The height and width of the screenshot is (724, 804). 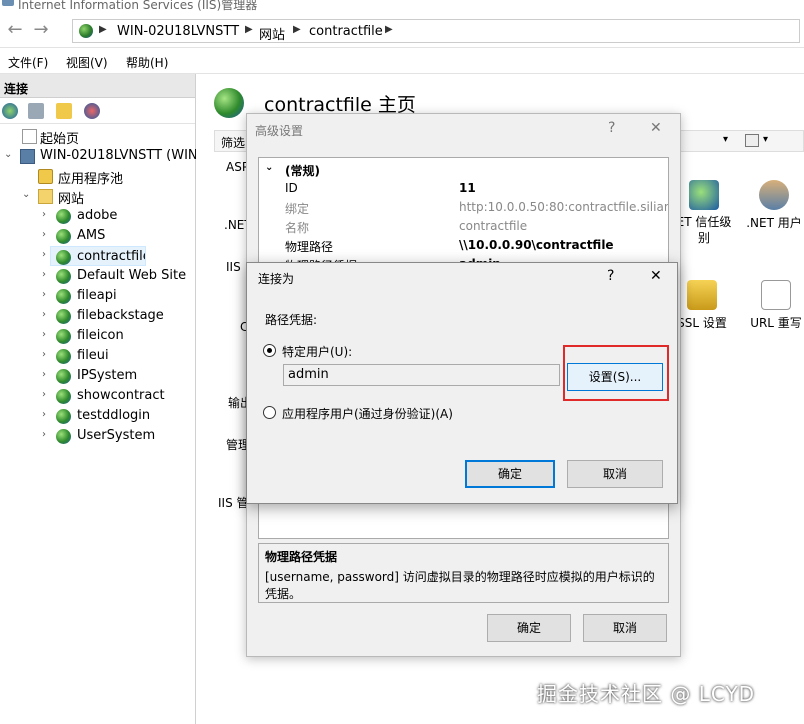 What do you see at coordinates (98, 276) in the screenshot?
I see `tree-site-item: › Default Web Site` at bounding box center [98, 276].